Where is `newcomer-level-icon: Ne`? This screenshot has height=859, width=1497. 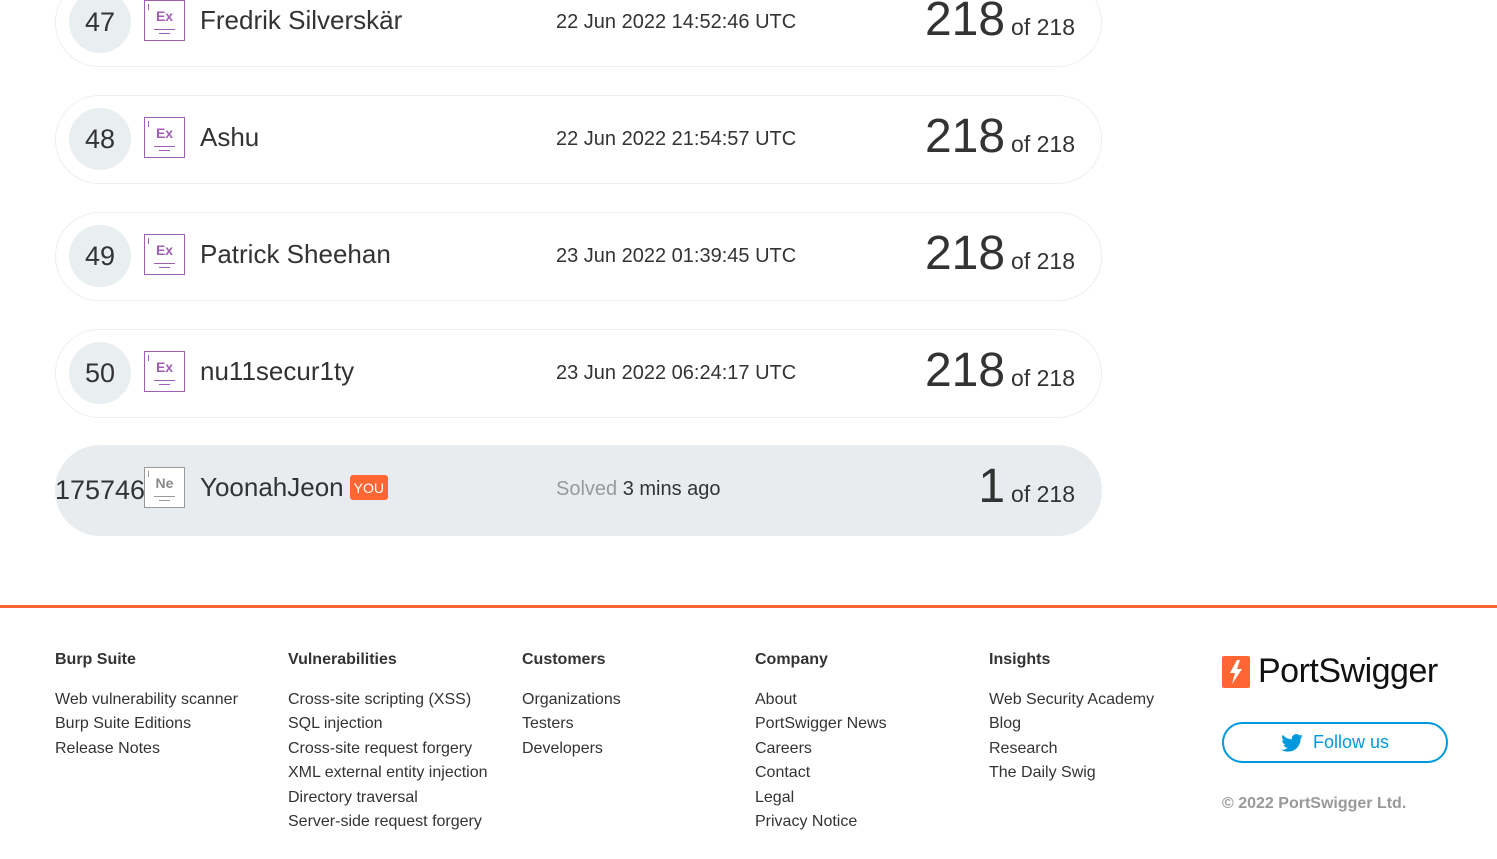
newcomer-level-icon: Ne is located at coordinates (164, 487).